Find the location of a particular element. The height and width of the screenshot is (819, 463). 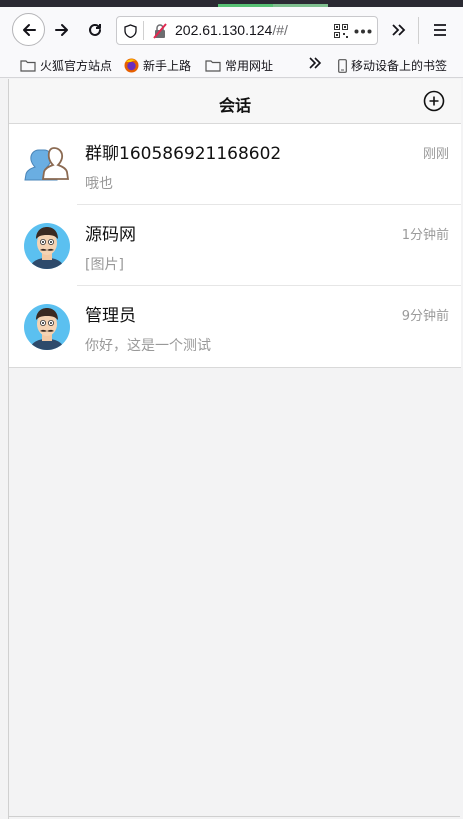

back-button is located at coordinates (28, 29).